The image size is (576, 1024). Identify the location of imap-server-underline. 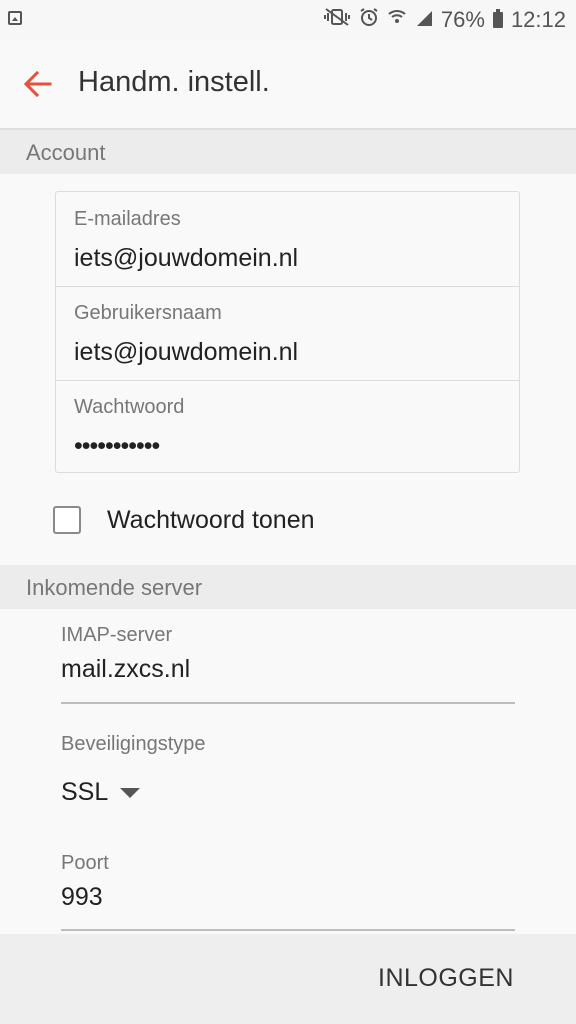
(288, 703).